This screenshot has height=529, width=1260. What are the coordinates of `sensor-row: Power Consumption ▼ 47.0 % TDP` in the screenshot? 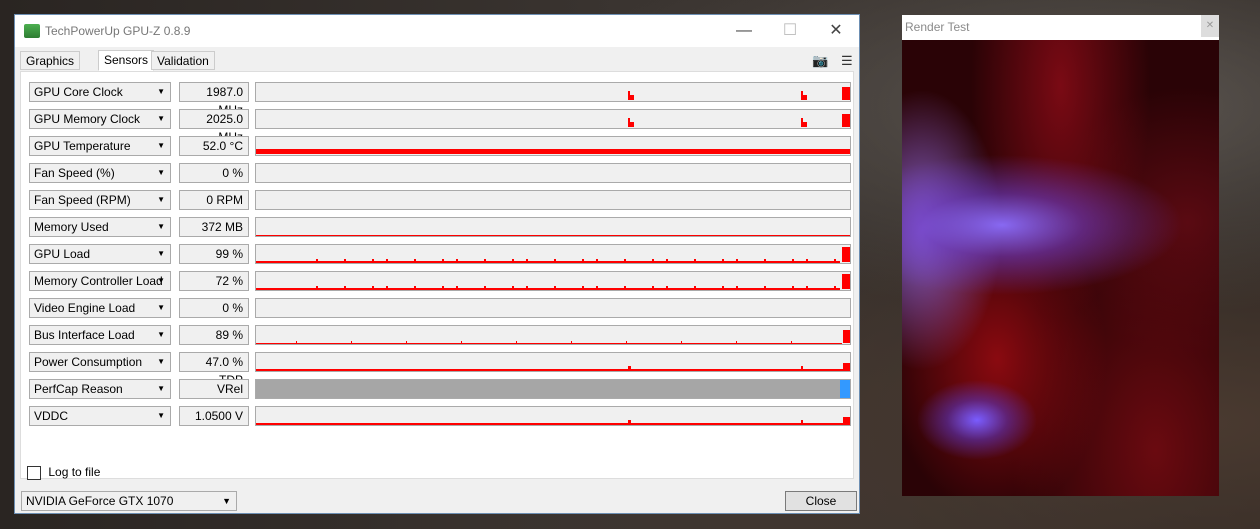 It's located at (440, 369).